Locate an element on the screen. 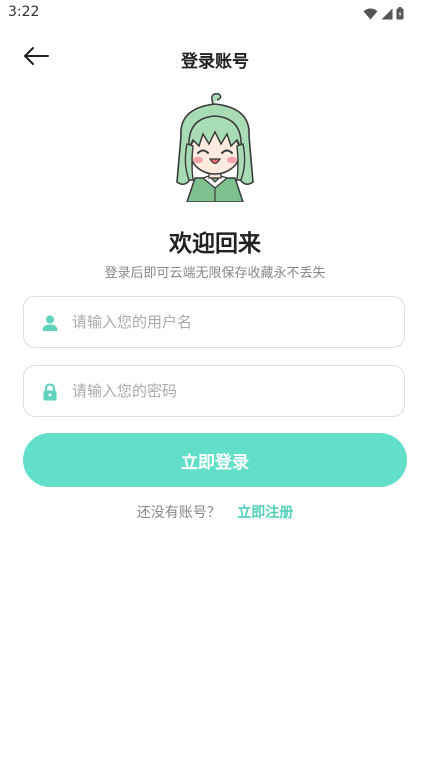 Image resolution: width=430 pixels, height=764 pixels. status-icons is located at coordinates (383, 14).